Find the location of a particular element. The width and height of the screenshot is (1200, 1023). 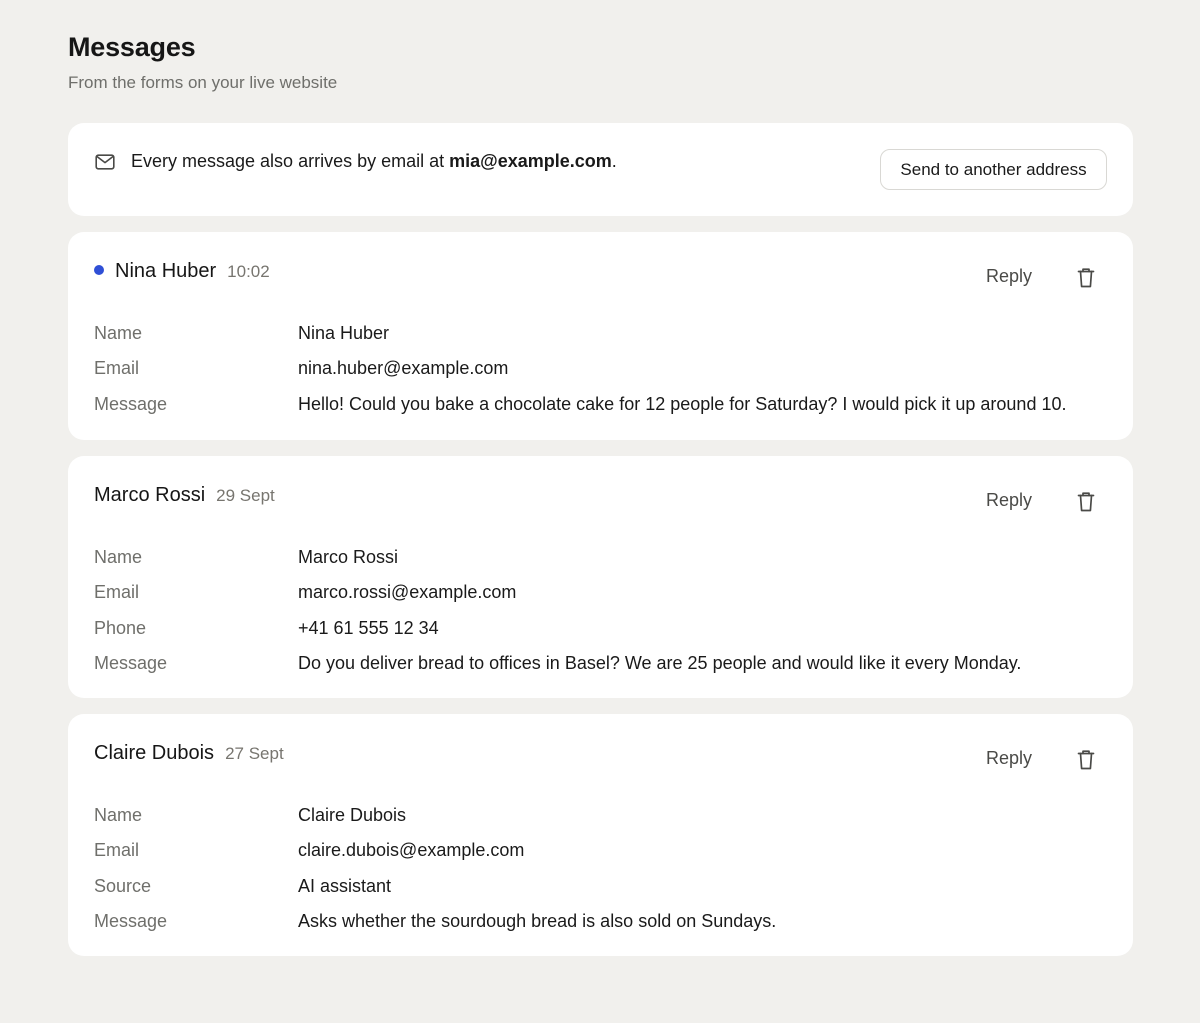

field-value: AI assistant is located at coordinates (345, 885).